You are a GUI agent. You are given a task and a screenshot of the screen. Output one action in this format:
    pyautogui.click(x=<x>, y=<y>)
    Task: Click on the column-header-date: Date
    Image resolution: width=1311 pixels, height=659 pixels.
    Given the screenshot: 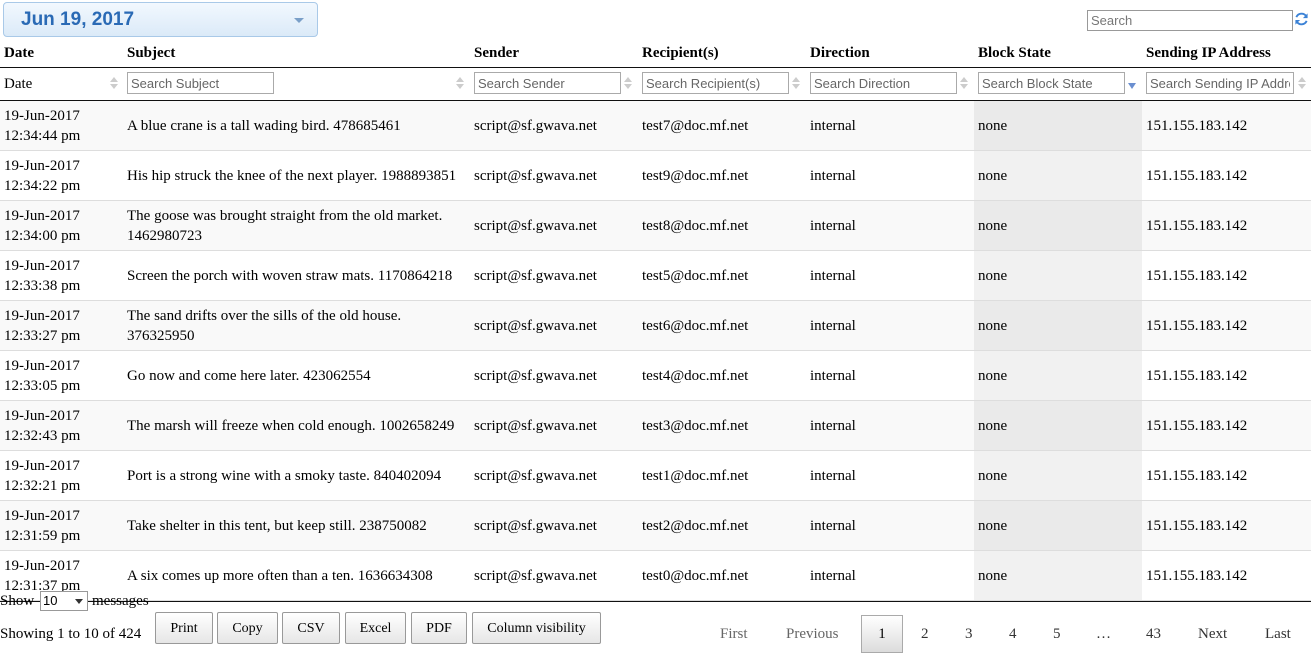 What is the action you would take?
    pyautogui.click(x=19, y=53)
    